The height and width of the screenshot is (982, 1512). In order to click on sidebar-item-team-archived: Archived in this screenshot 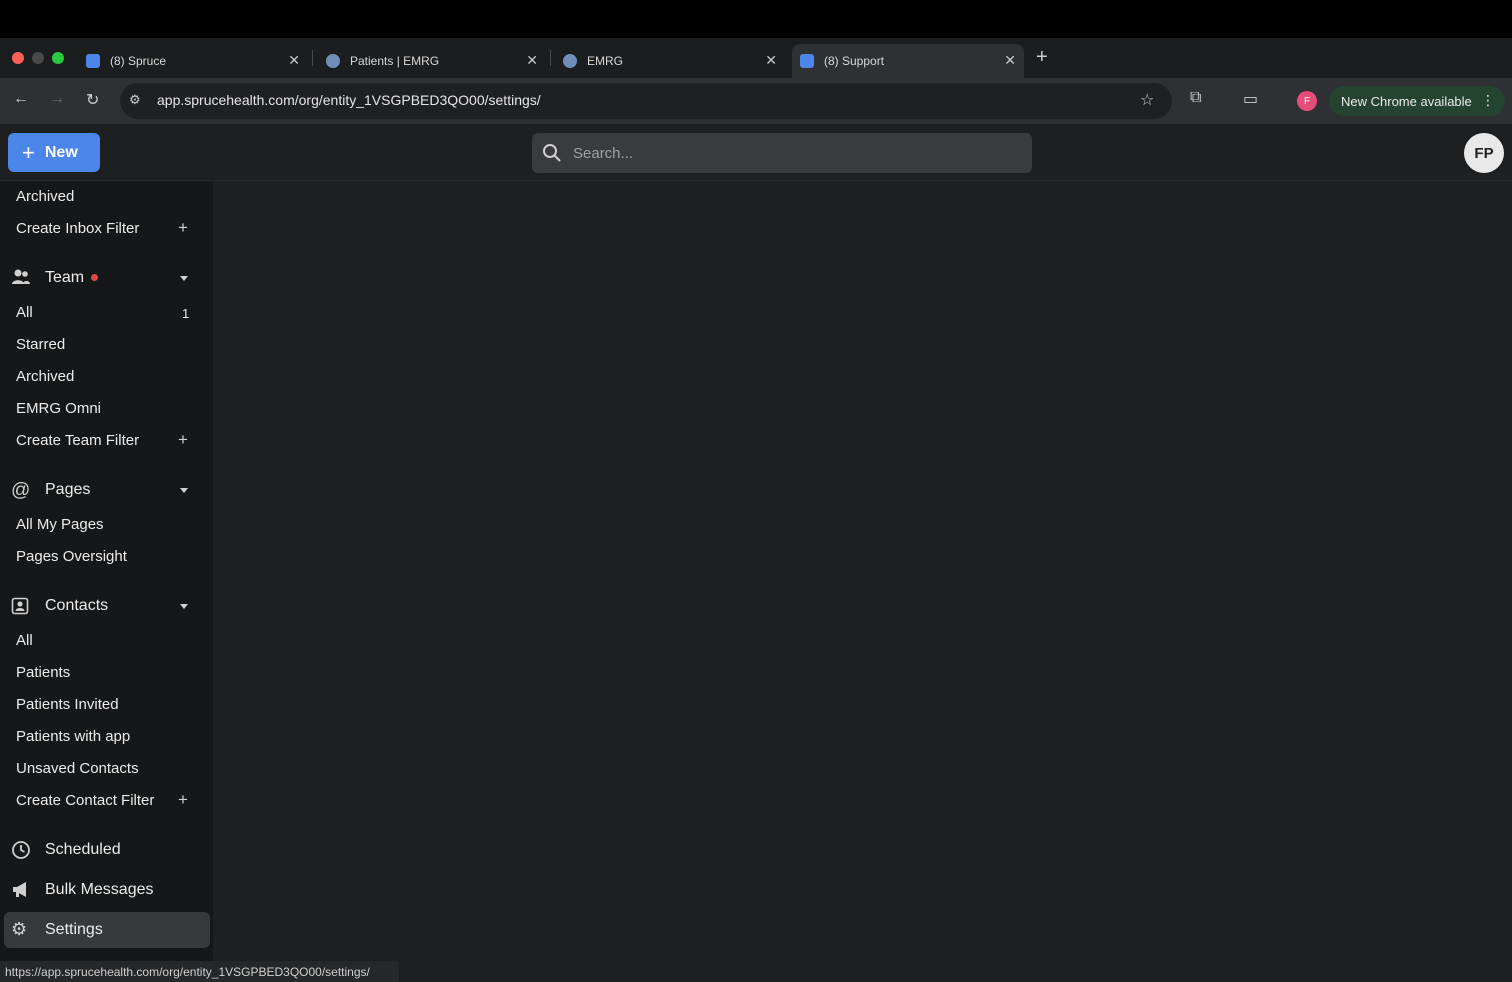, I will do `click(45, 376)`.